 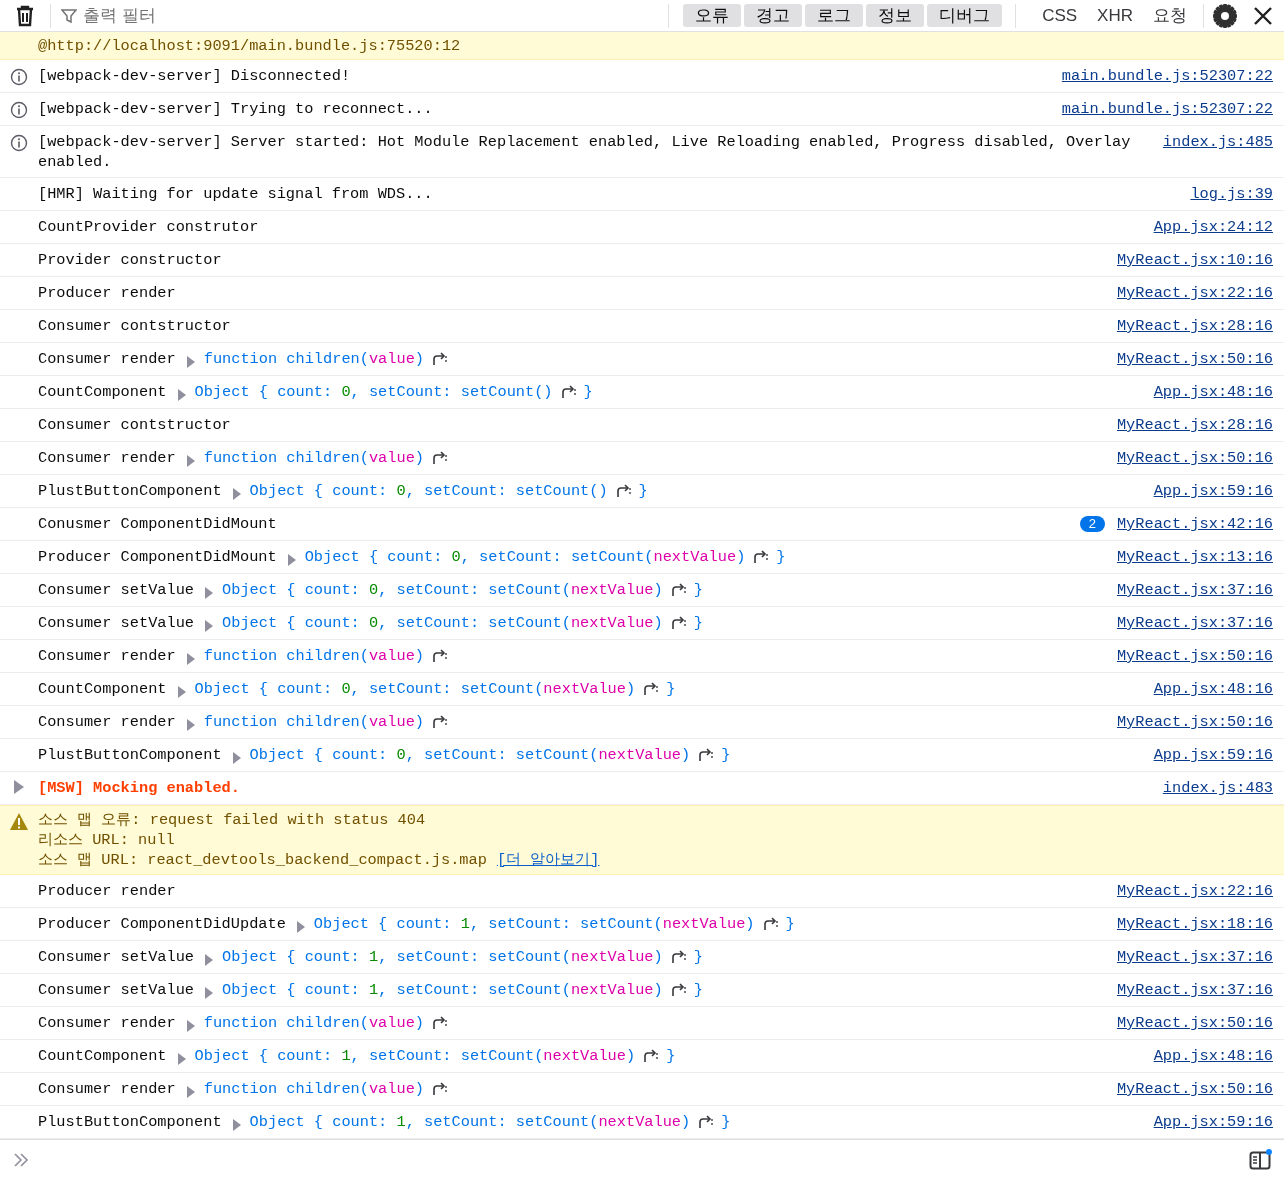 What do you see at coordinates (1194, 557) in the screenshot?
I see `source-link: MyReact.jsx:13:16` at bounding box center [1194, 557].